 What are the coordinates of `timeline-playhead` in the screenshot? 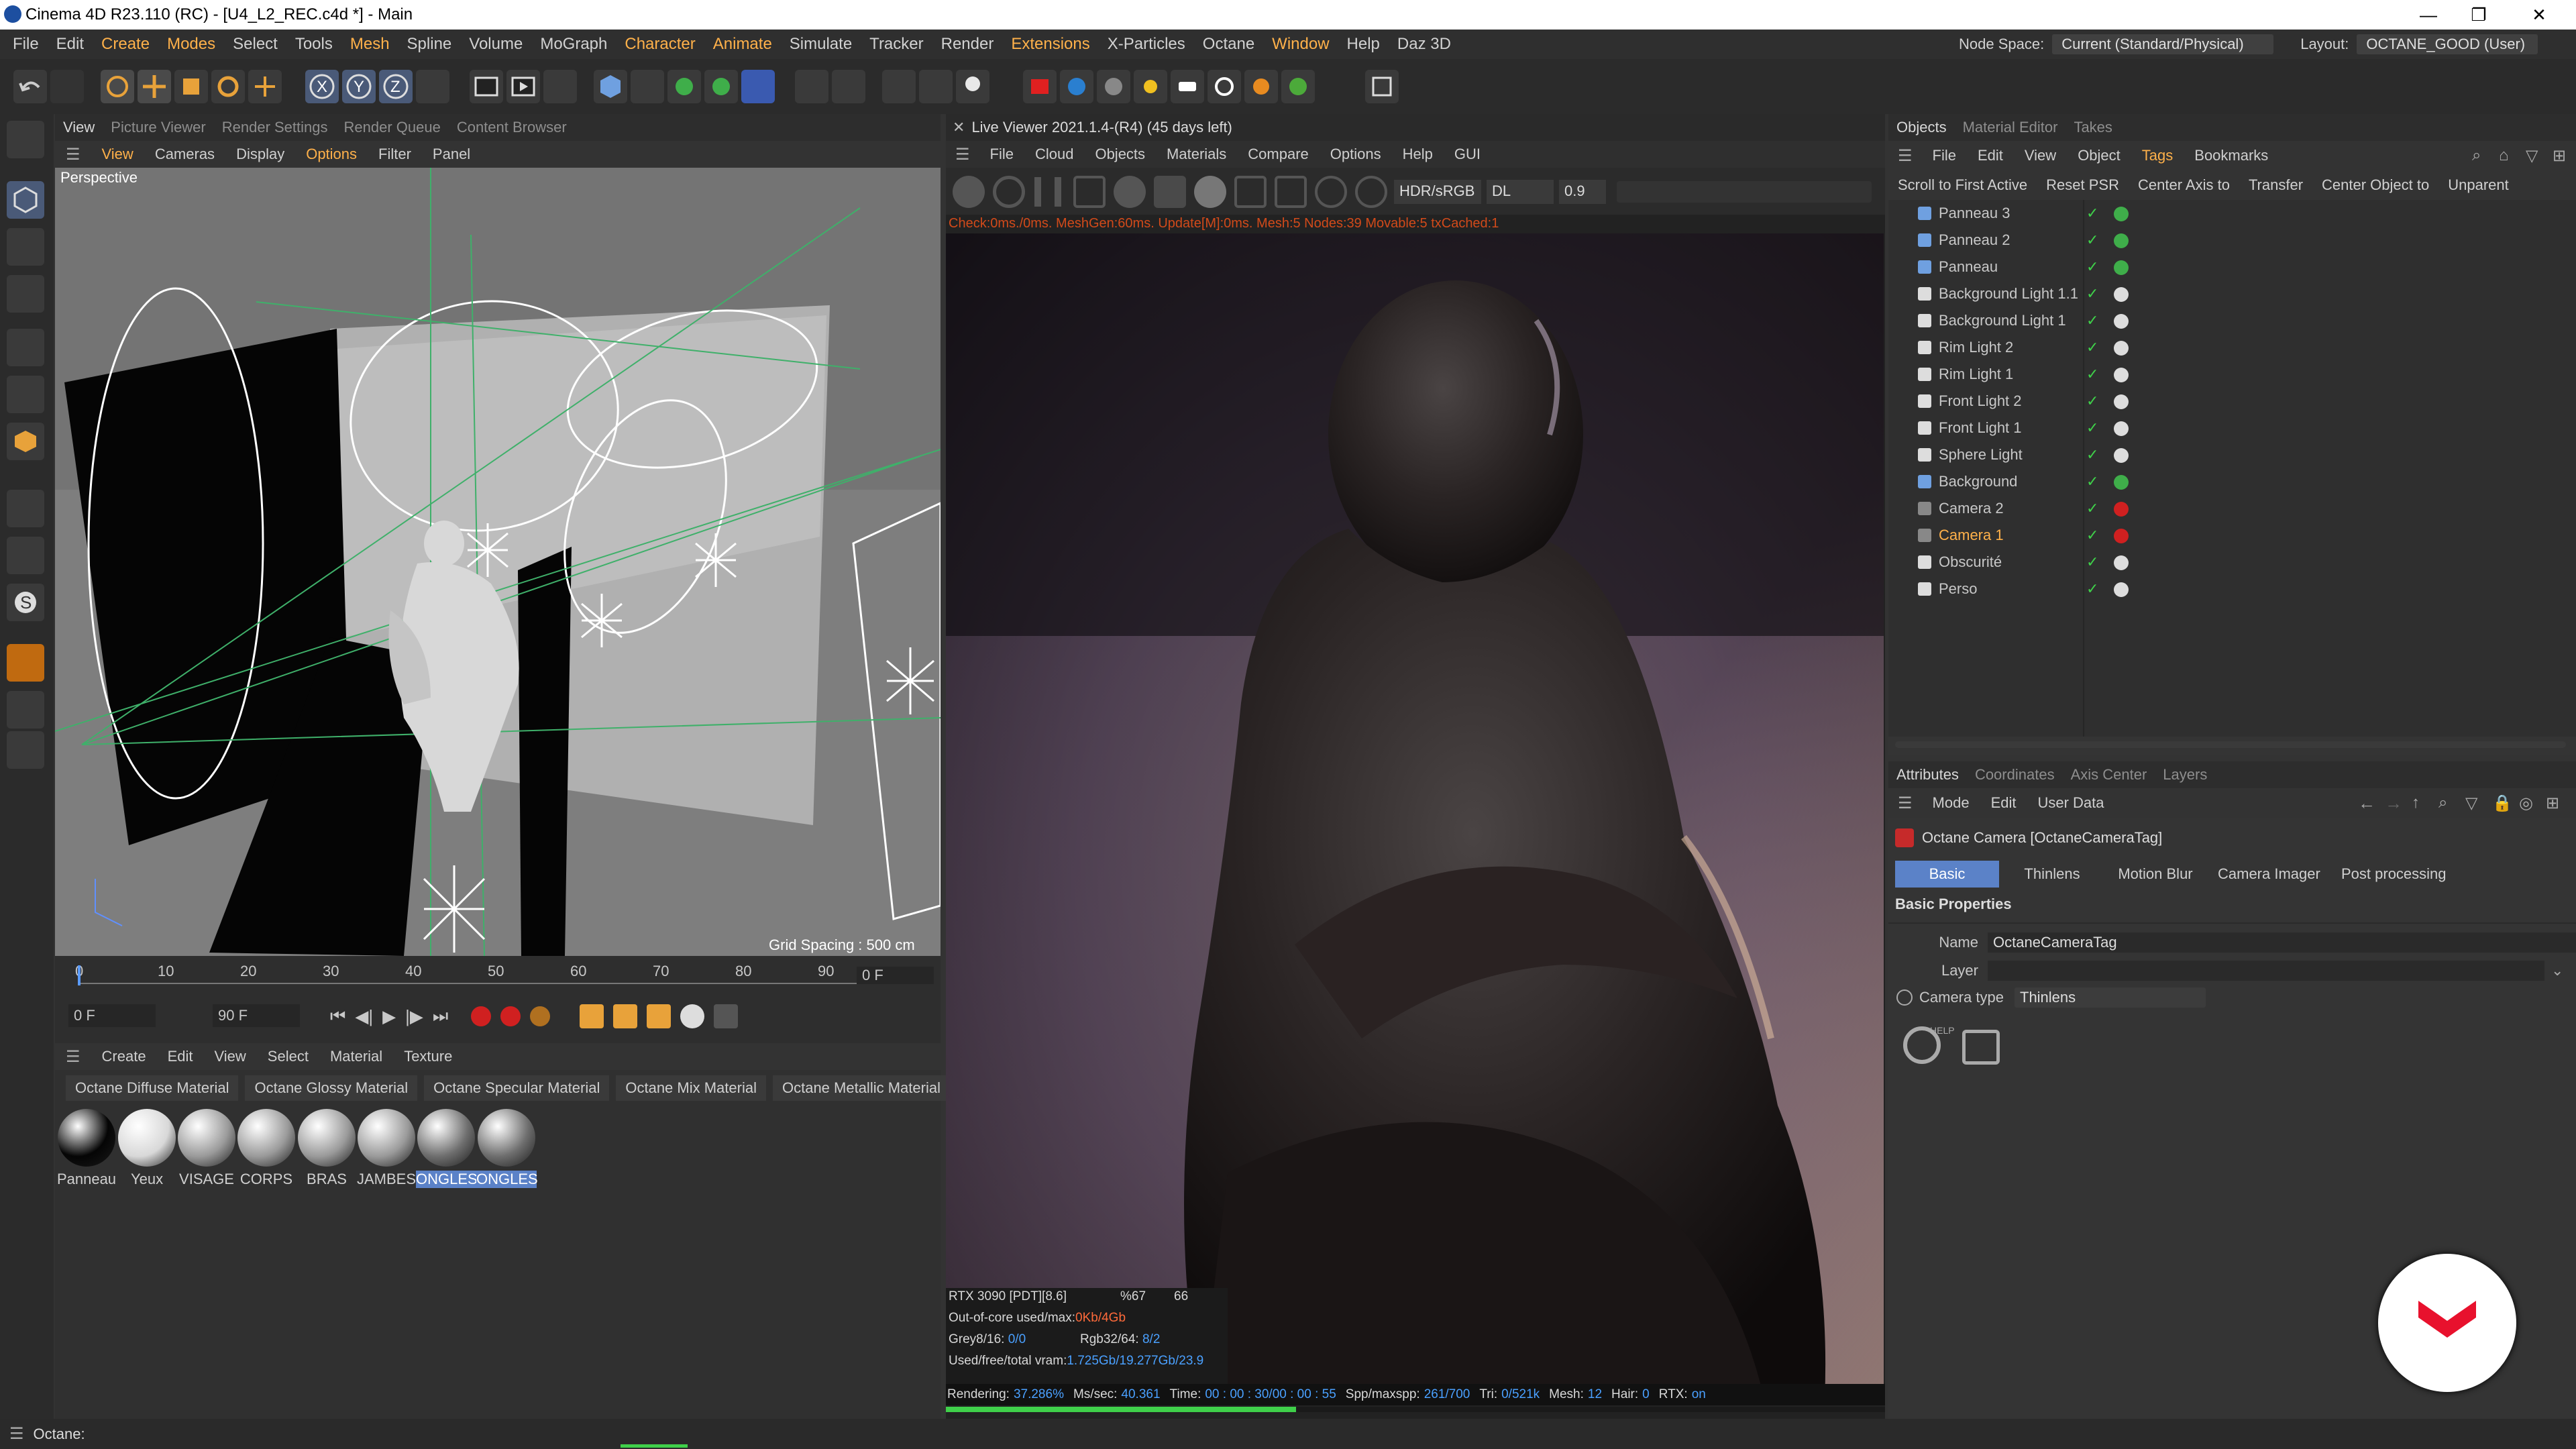 It's located at (79, 975).